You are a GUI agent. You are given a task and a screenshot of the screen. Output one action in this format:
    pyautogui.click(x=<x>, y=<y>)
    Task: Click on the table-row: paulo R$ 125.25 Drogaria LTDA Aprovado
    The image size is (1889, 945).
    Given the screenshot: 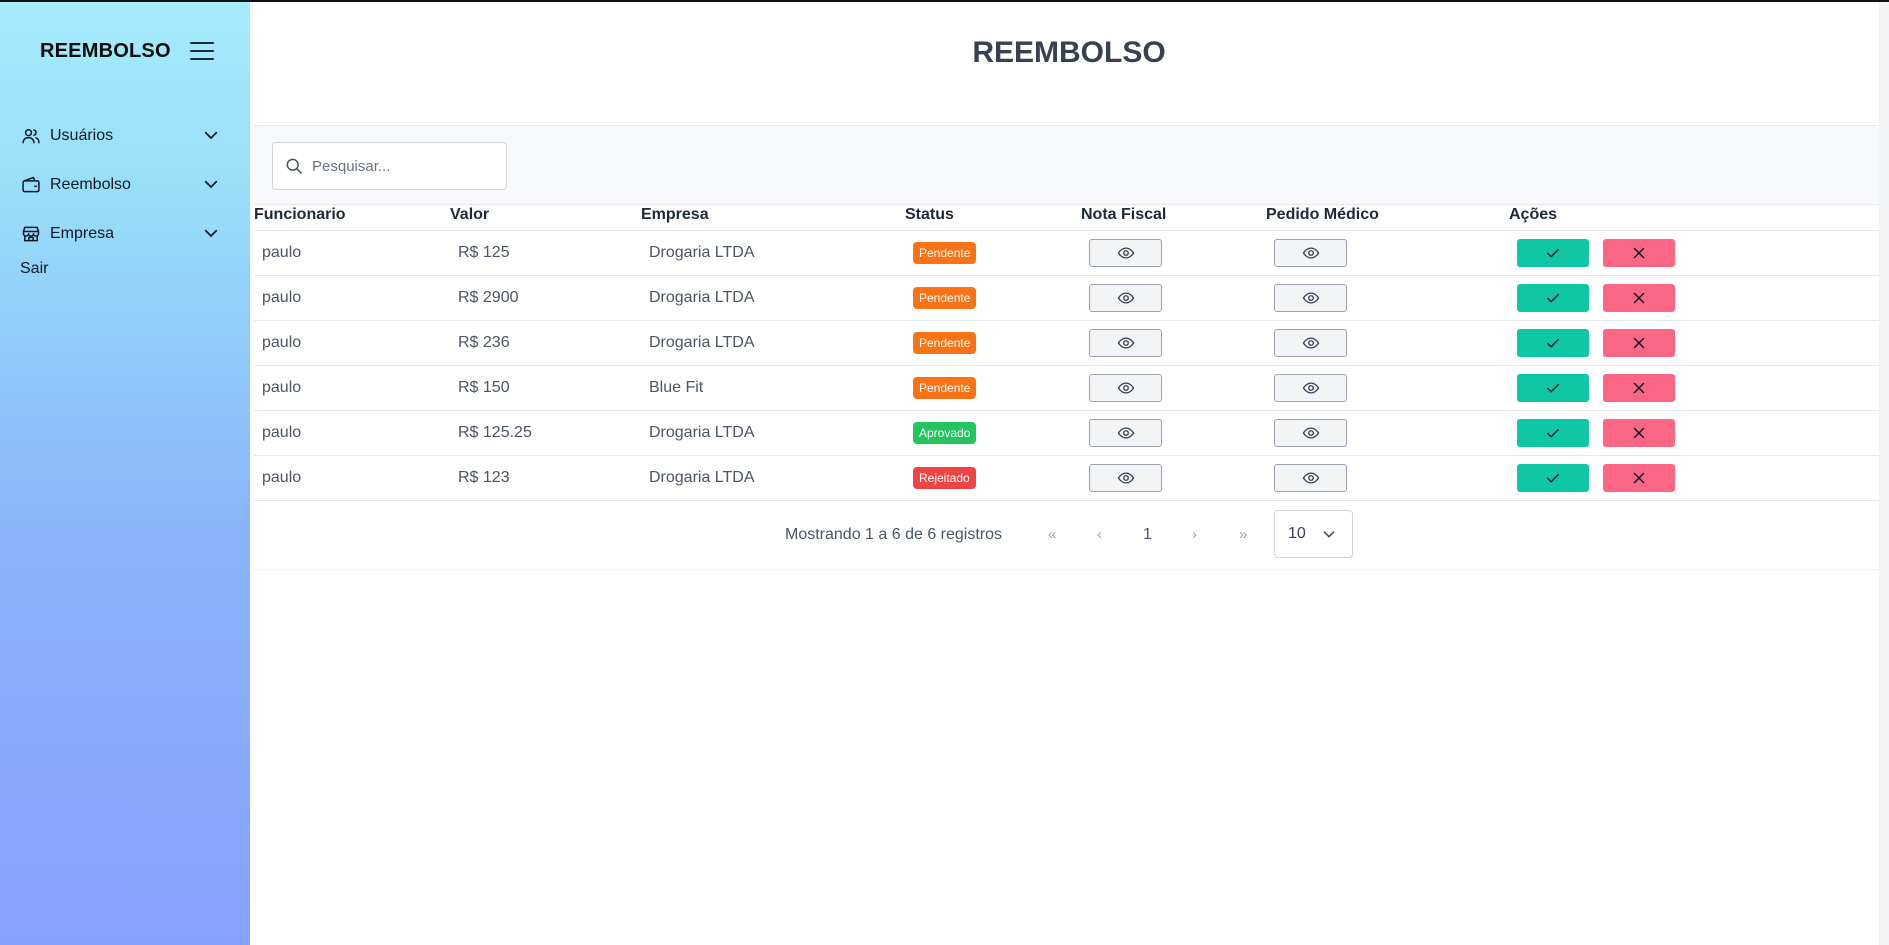 What is the action you would take?
    pyautogui.click(x=1066, y=433)
    